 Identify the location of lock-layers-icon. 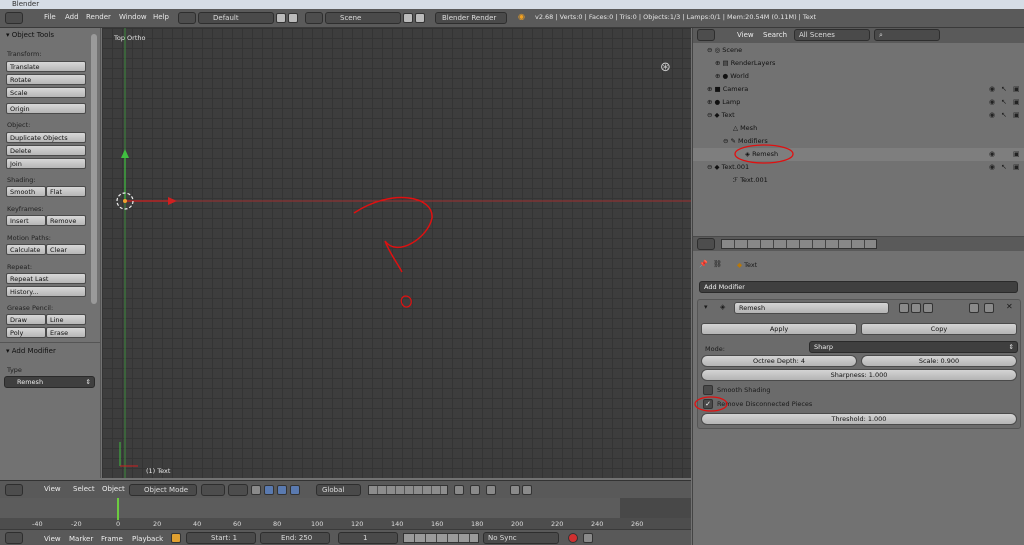
(459, 490).